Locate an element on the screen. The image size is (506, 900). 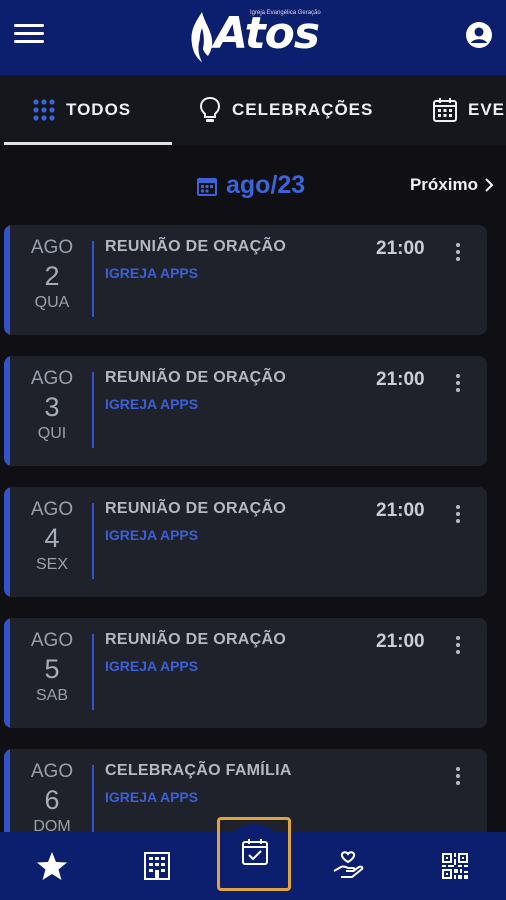
tab-eventos: EVE is located at coordinates (468, 110).